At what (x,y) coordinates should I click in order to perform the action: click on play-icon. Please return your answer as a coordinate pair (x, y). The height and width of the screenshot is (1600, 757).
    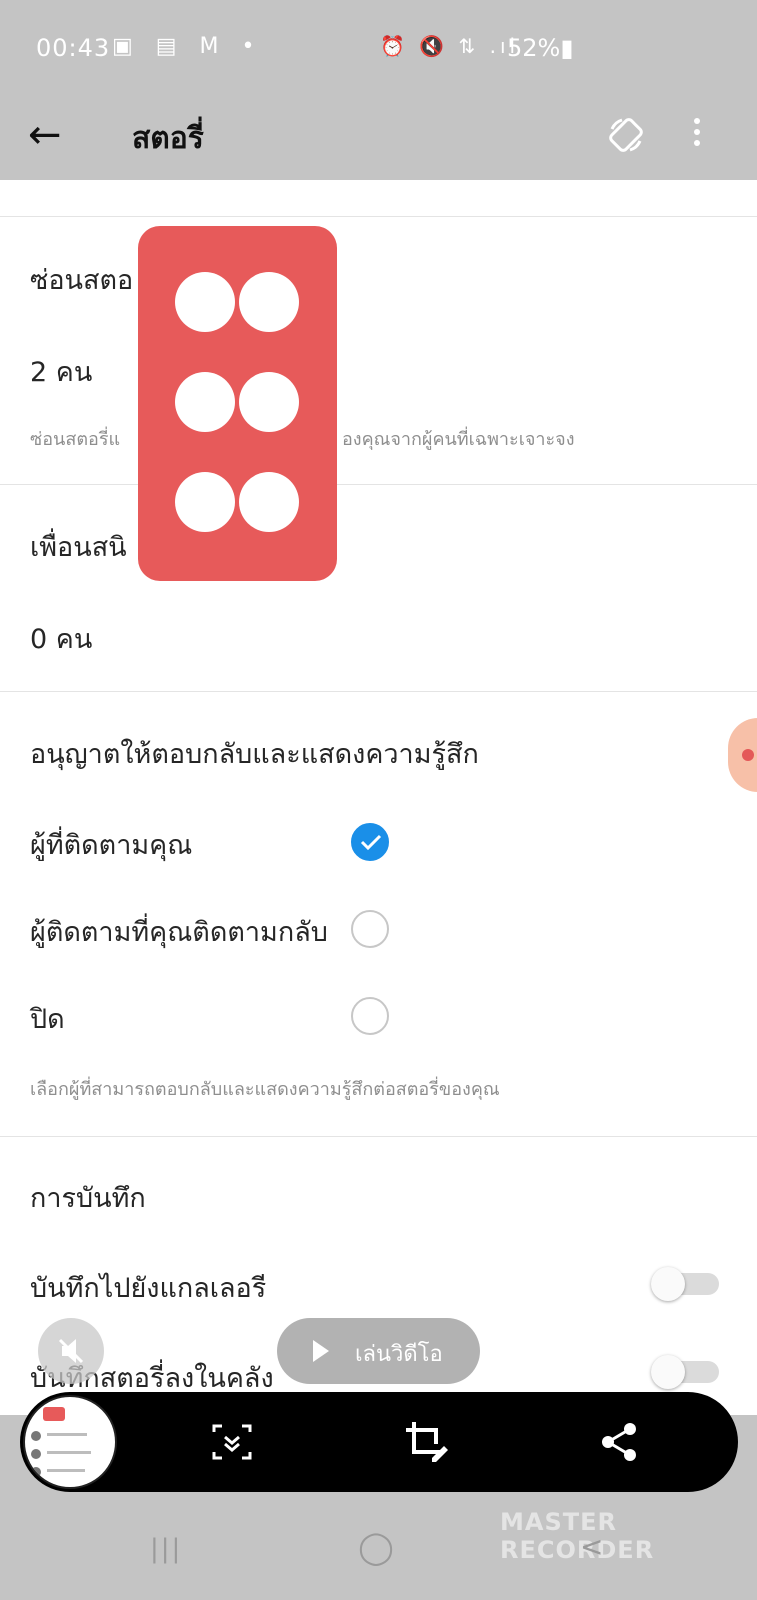
    Looking at the image, I should click on (321, 1351).